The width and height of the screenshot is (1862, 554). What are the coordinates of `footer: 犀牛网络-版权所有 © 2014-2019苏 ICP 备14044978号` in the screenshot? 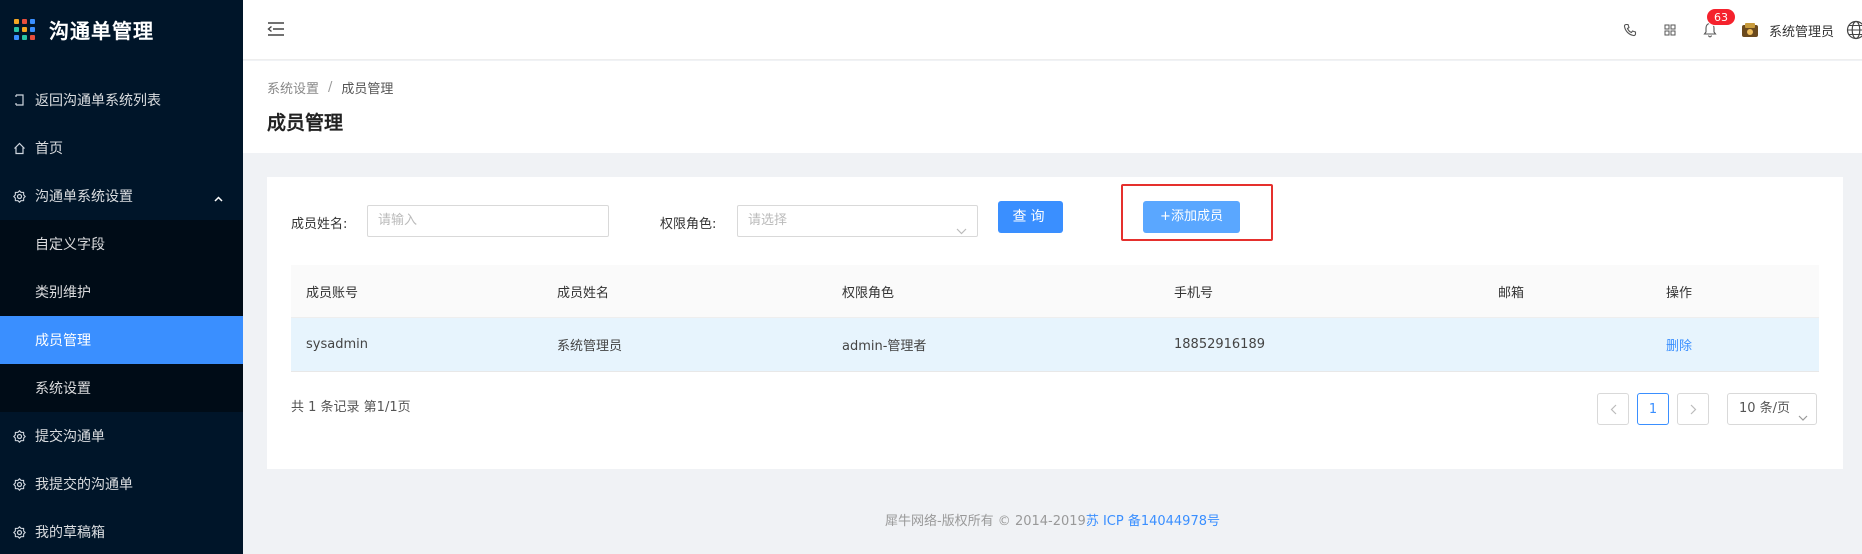 It's located at (1052, 519).